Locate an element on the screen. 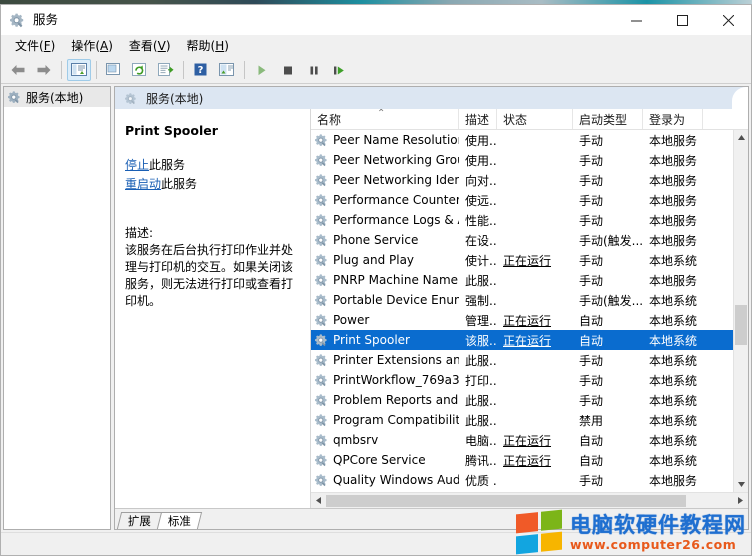 The image size is (752, 556). table-row: PNRP Machine Name Pu... 此服... 手动 本地服务 is located at coordinates (529, 280).